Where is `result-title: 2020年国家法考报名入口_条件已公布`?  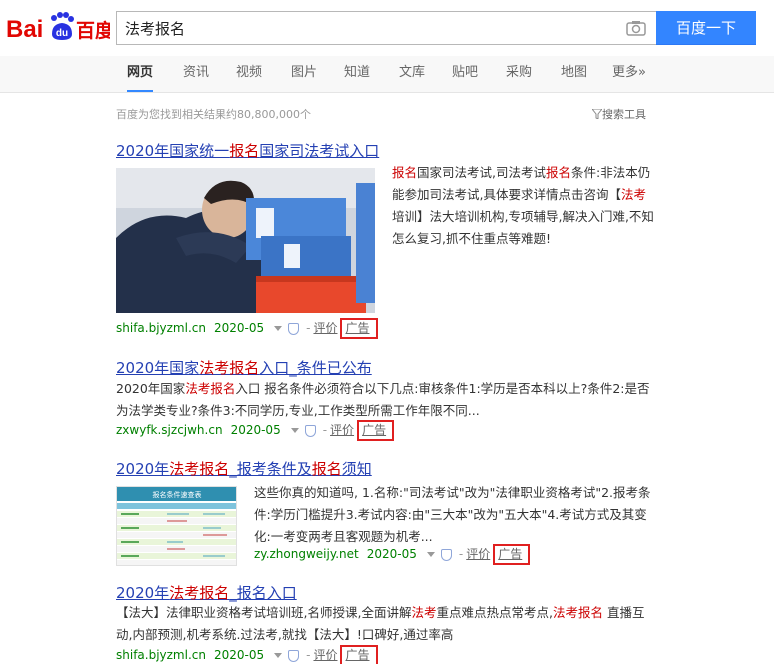 result-title: 2020年国家法考报名入口_条件已公布 is located at coordinates (396, 367).